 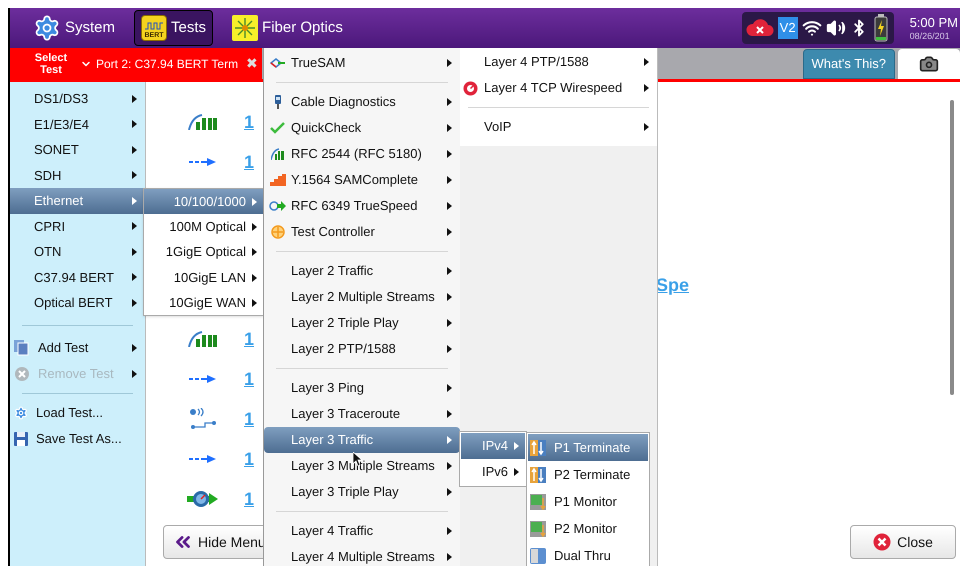 I want to click on menu-item: Layer 3 Traffic, so click(x=362, y=440).